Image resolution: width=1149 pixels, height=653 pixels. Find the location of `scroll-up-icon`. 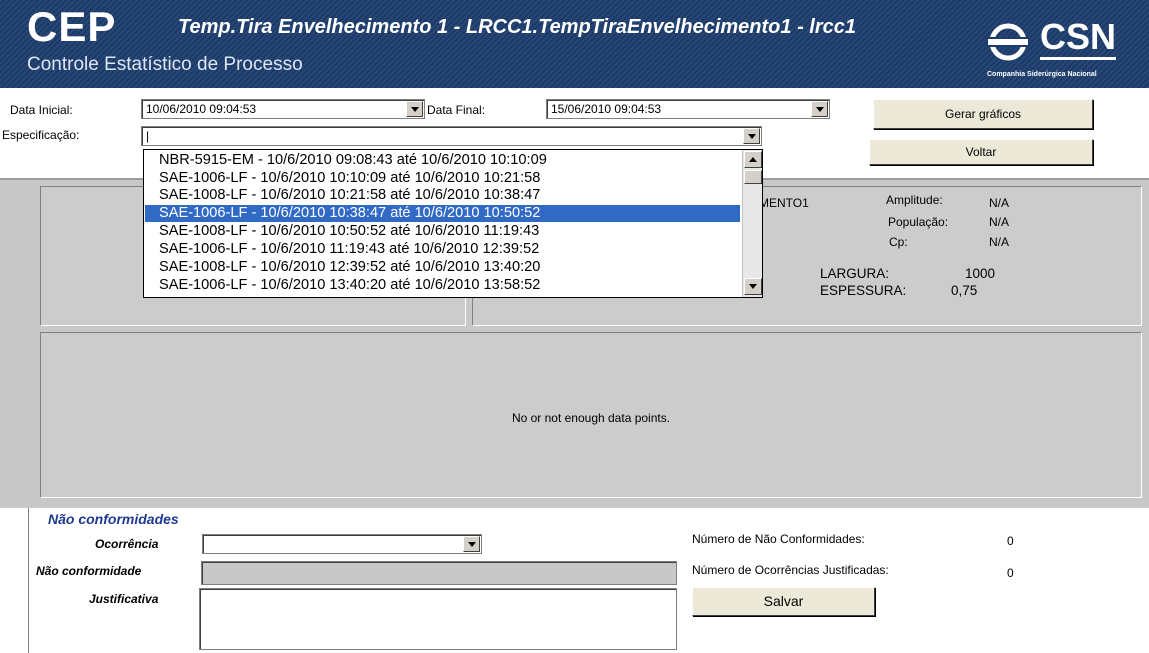

scroll-up-icon is located at coordinates (753, 159).